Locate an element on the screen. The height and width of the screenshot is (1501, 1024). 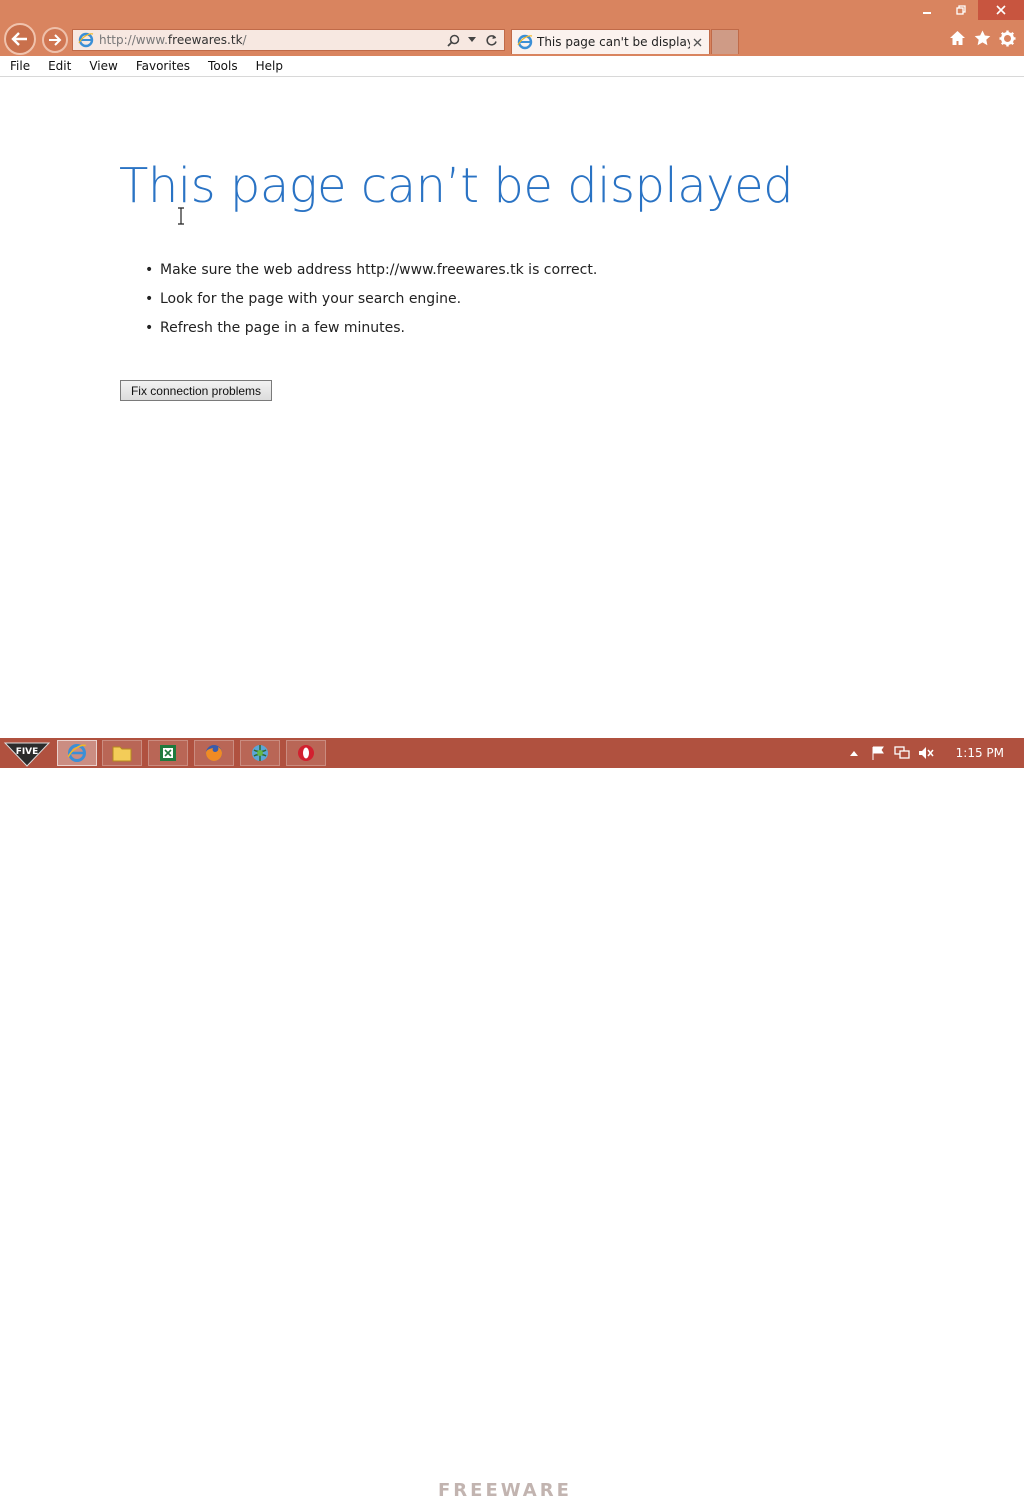
taskbar-file-explorer is located at coordinates (122, 753).